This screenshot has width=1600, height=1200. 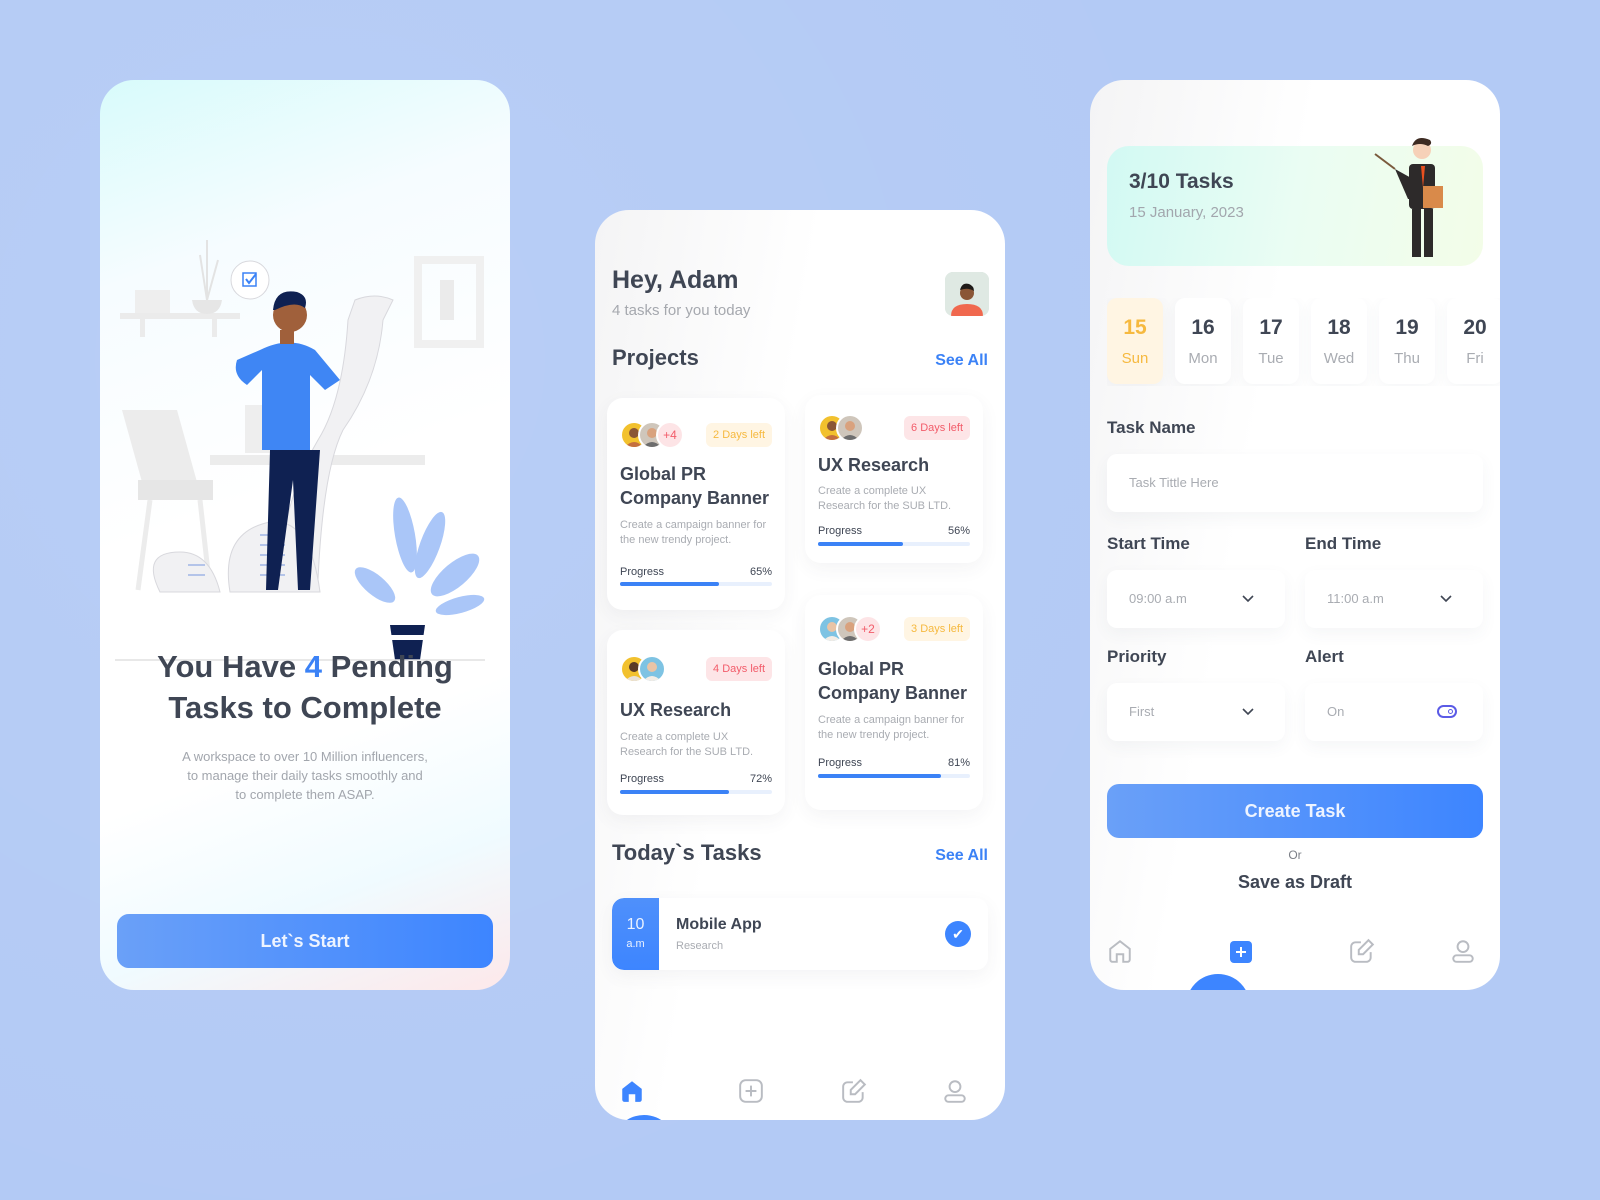 I want to click on start-time-select: 09:00 a.m, so click(x=1196, y=599).